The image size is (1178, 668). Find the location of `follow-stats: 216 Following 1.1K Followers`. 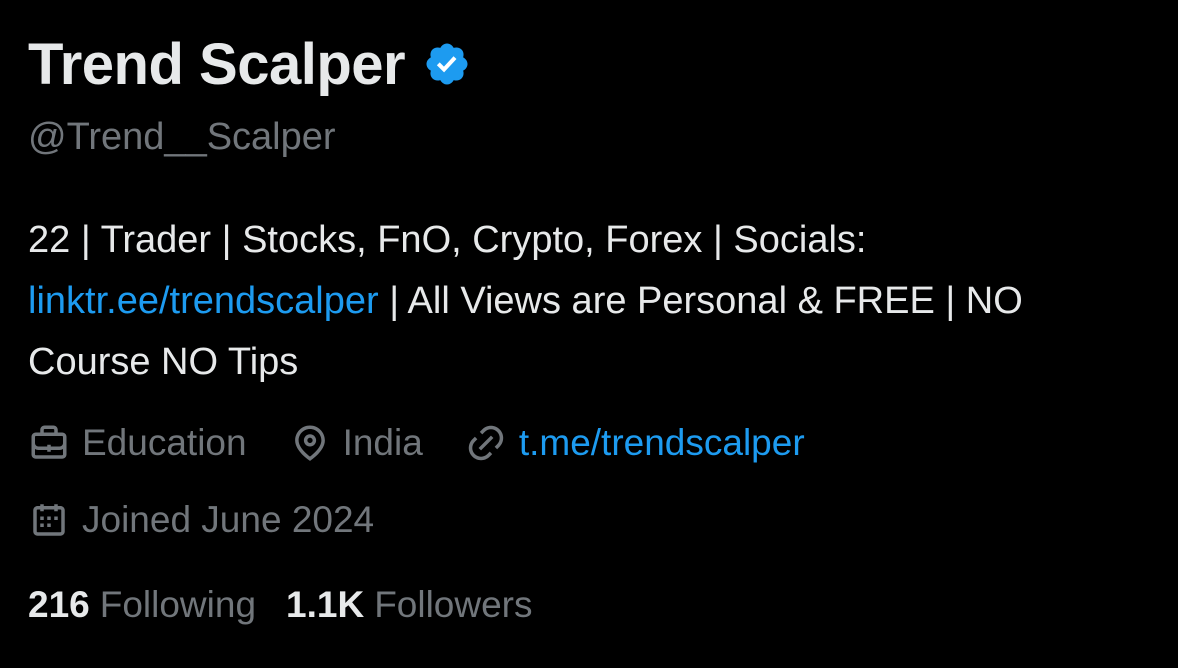

follow-stats: 216 Following 1.1K Followers is located at coordinates (295, 605).